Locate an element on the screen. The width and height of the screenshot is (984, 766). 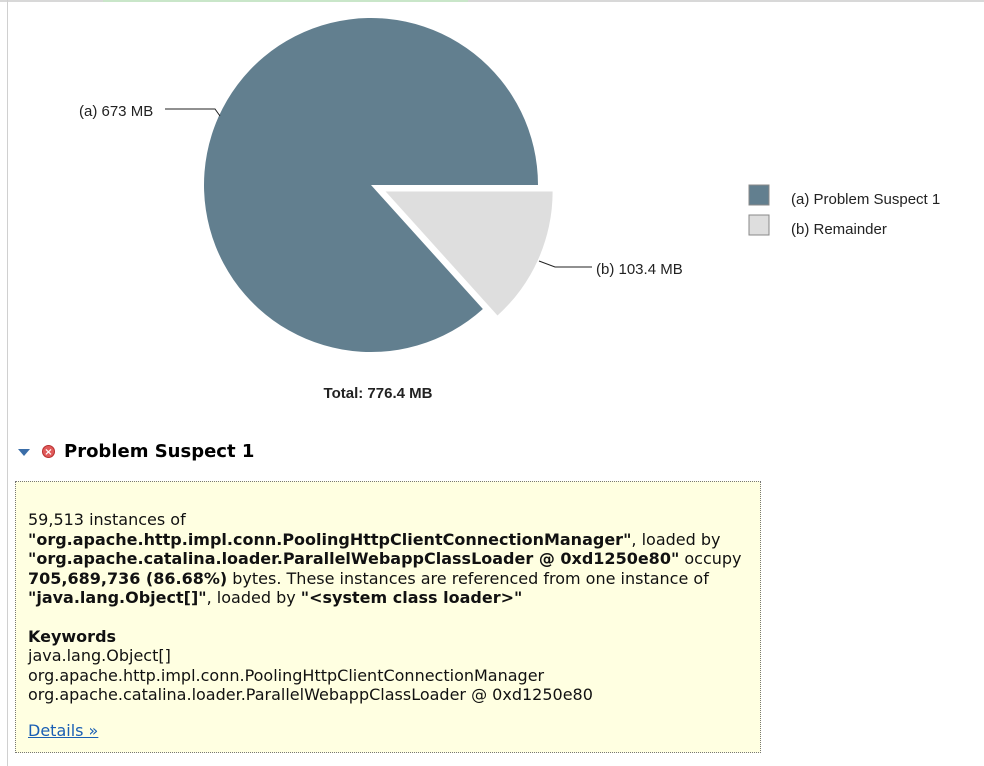
slice-label-b: (b) 103.4 MB is located at coordinates (639, 269).